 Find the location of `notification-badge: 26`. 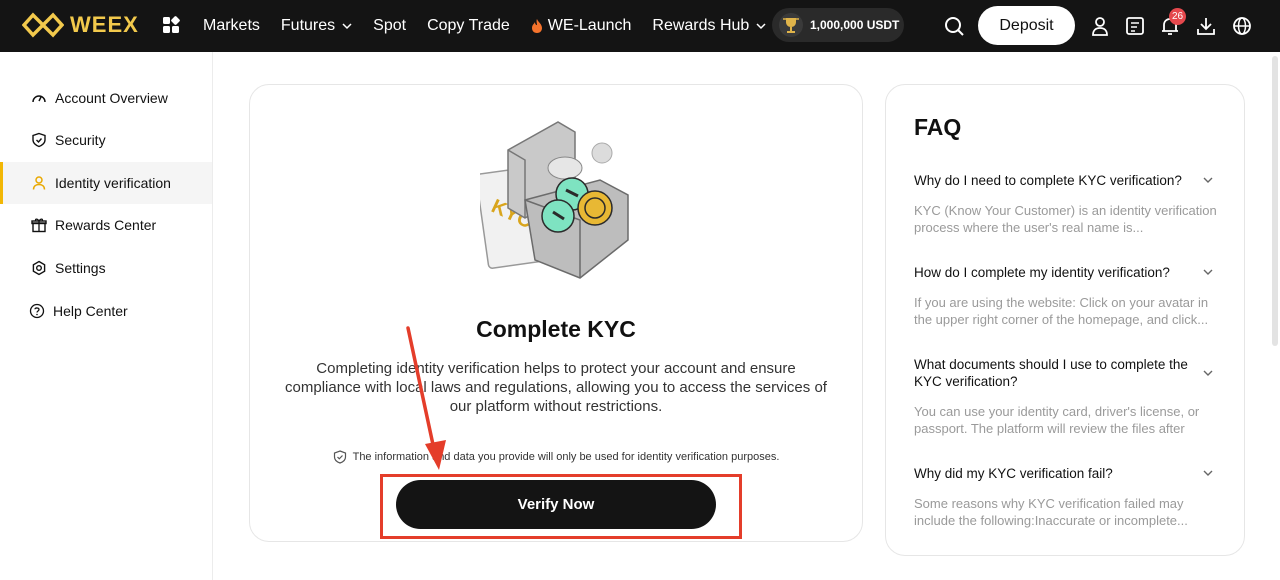

notification-badge: 26 is located at coordinates (1177, 16).